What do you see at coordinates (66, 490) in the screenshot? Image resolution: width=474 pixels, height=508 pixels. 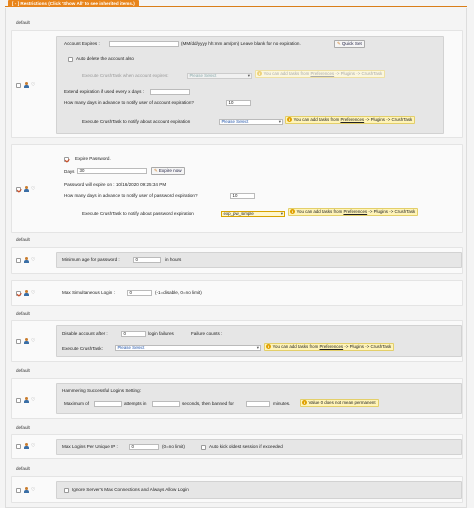 I see `ignore-max-checkbox` at bounding box center [66, 490].